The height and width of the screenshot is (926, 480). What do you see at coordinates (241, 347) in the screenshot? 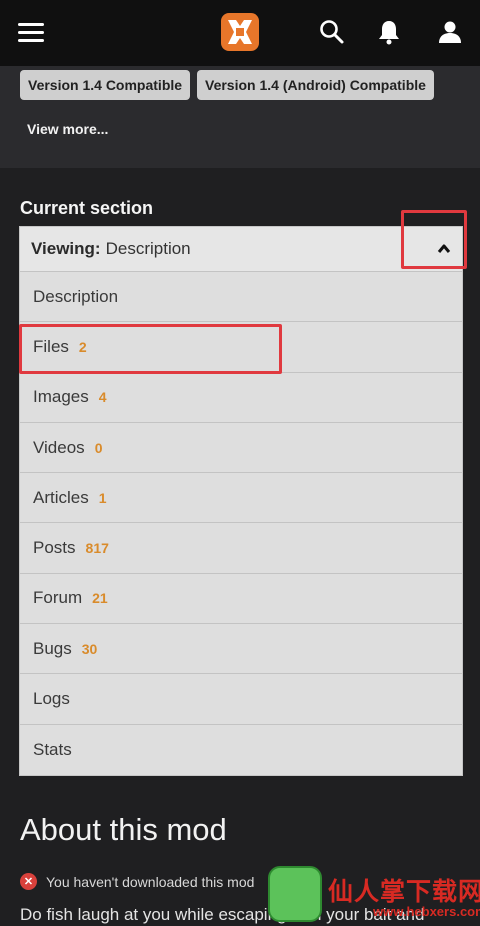
I see `section-item-files: Files 2` at bounding box center [241, 347].